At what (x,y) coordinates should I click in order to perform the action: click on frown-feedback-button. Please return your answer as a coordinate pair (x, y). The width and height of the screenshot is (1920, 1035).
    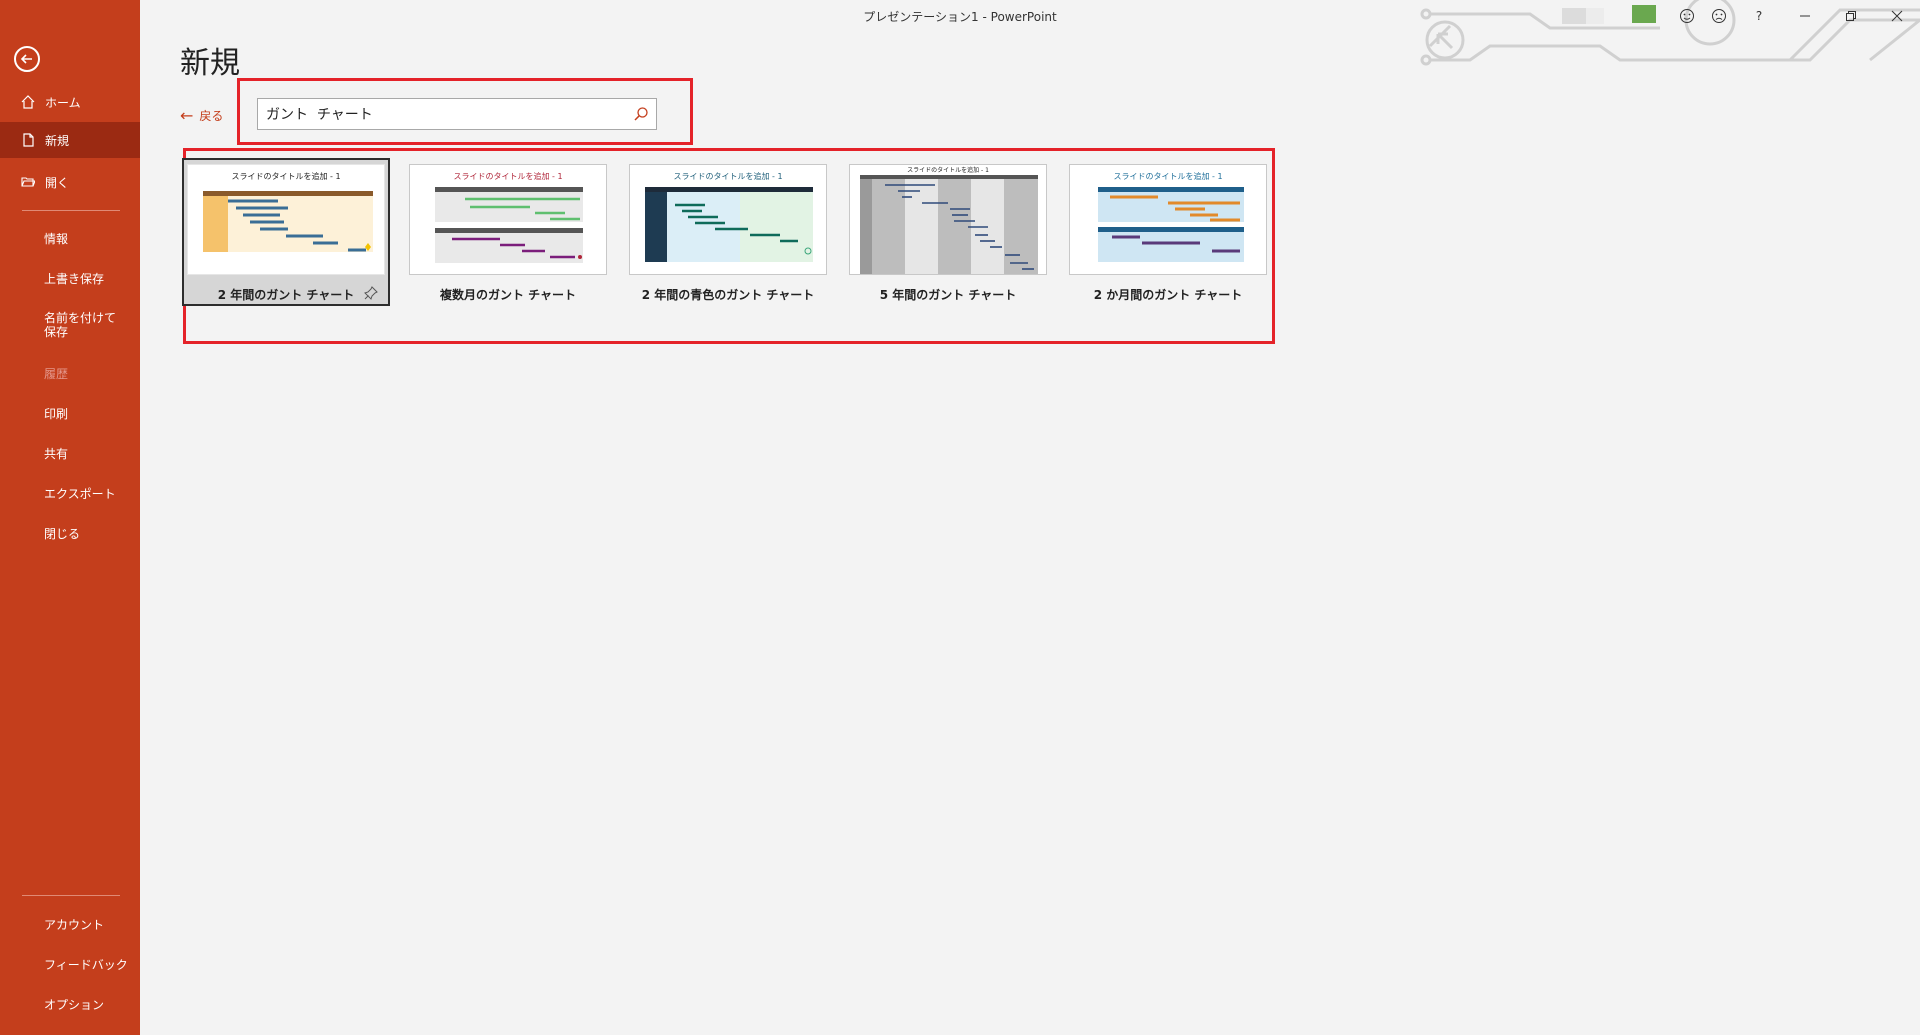
    Looking at the image, I should click on (1719, 16).